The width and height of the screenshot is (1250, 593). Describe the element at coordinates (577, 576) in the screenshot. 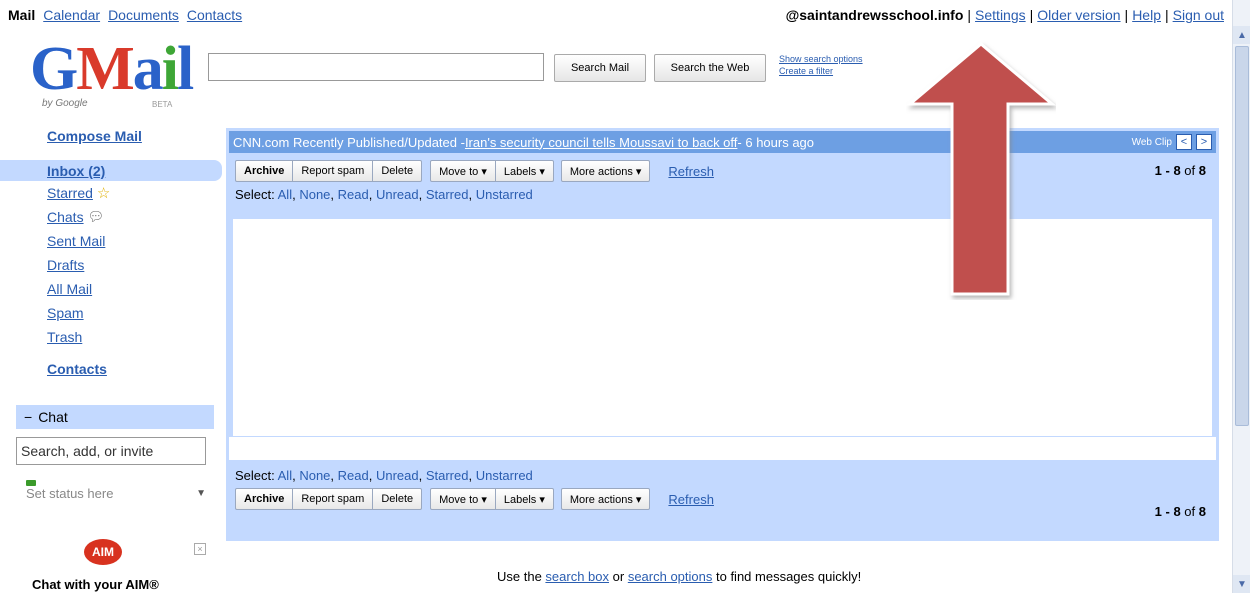

I see `search-box-link: search box` at that location.